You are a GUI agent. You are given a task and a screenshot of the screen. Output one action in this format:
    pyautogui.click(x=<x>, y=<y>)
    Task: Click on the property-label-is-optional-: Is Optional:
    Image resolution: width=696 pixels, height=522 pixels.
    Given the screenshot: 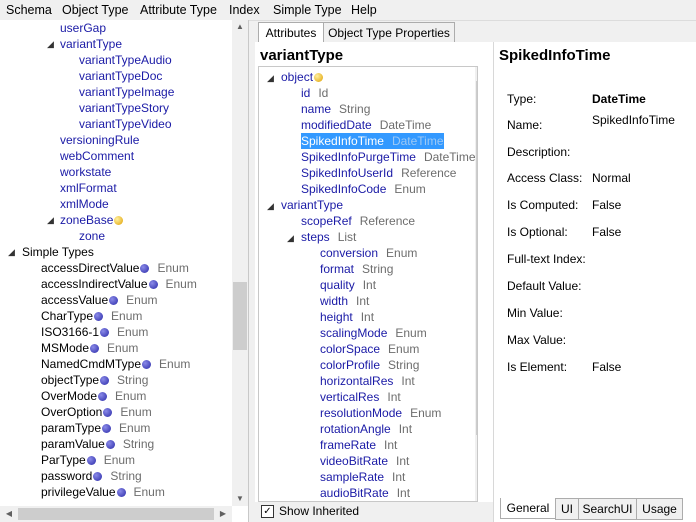 What is the action you would take?
    pyautogui.click(x=537, y=232)
    